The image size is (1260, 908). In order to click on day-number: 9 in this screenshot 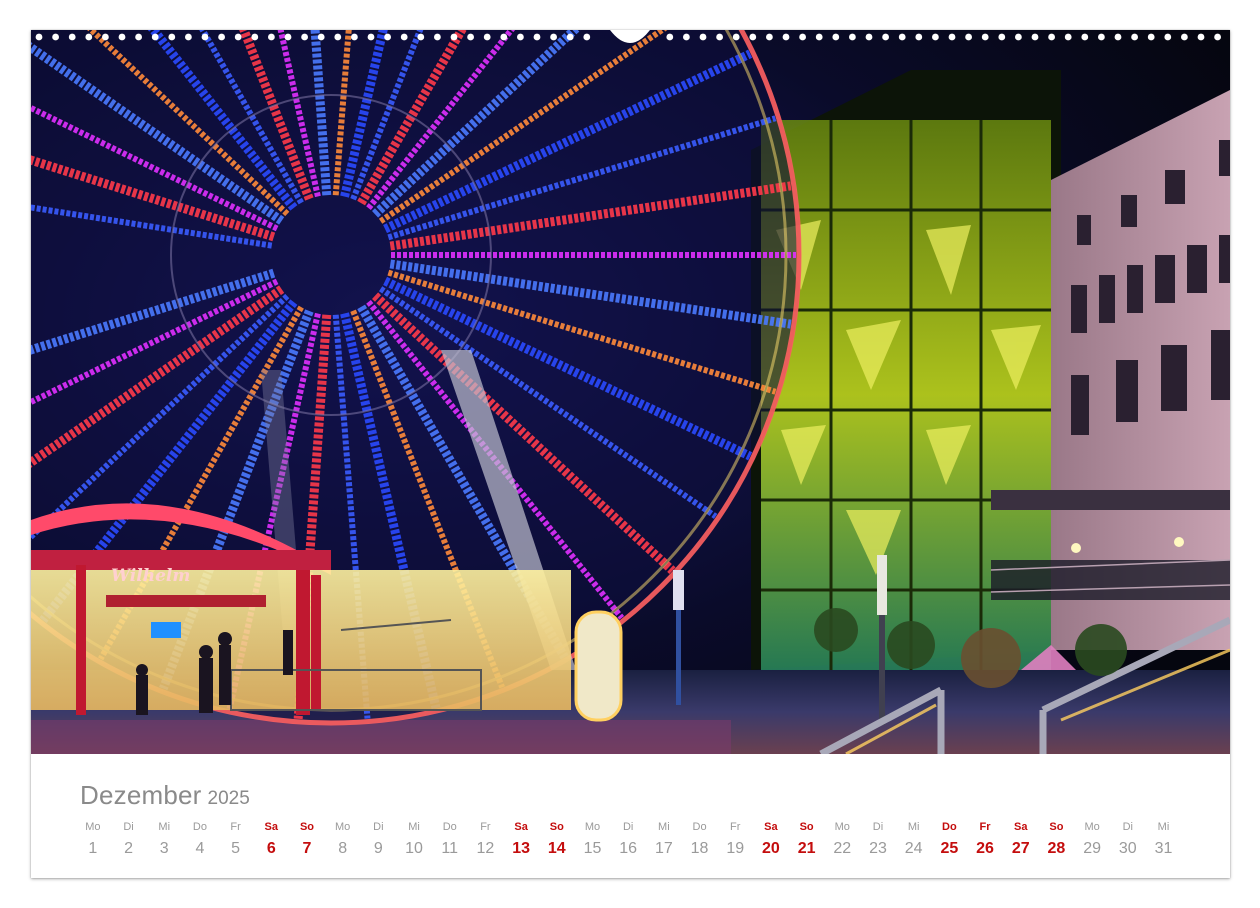, I will do `click(378, 848)`.